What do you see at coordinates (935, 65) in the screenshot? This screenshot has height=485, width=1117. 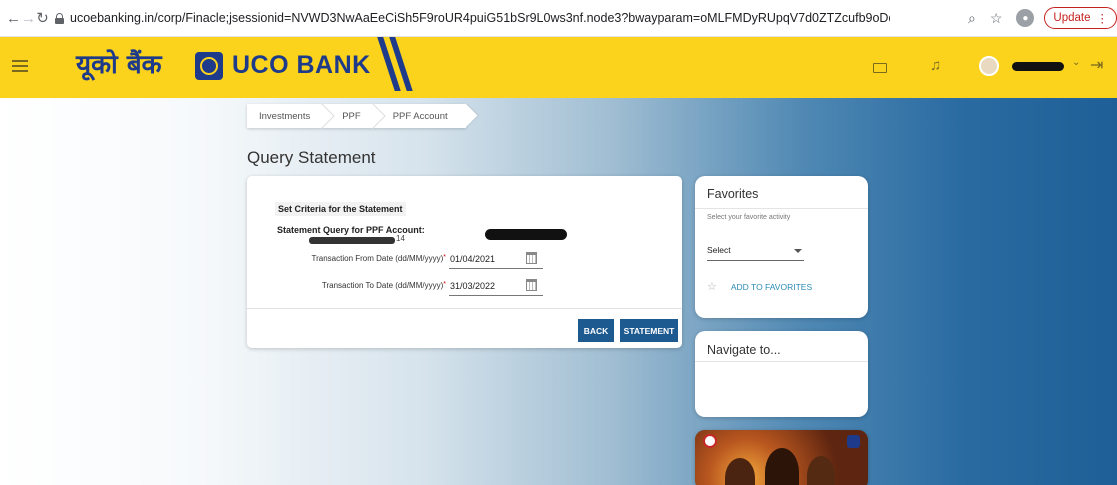 I see `bell-icon: ♫` at bounding box center [935, 65].